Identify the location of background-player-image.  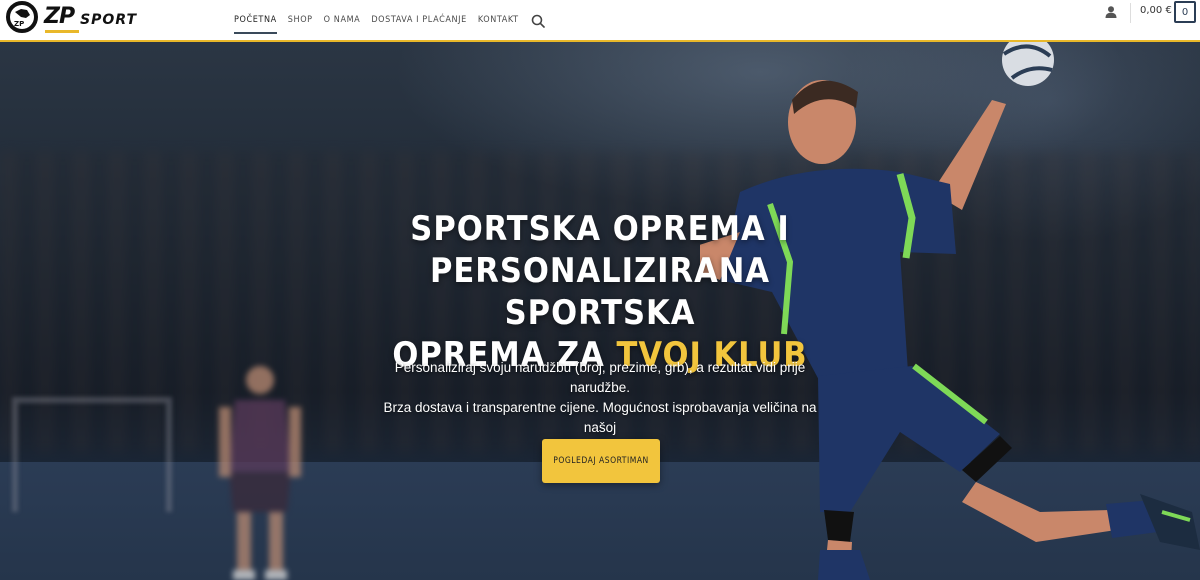
(260, 473).